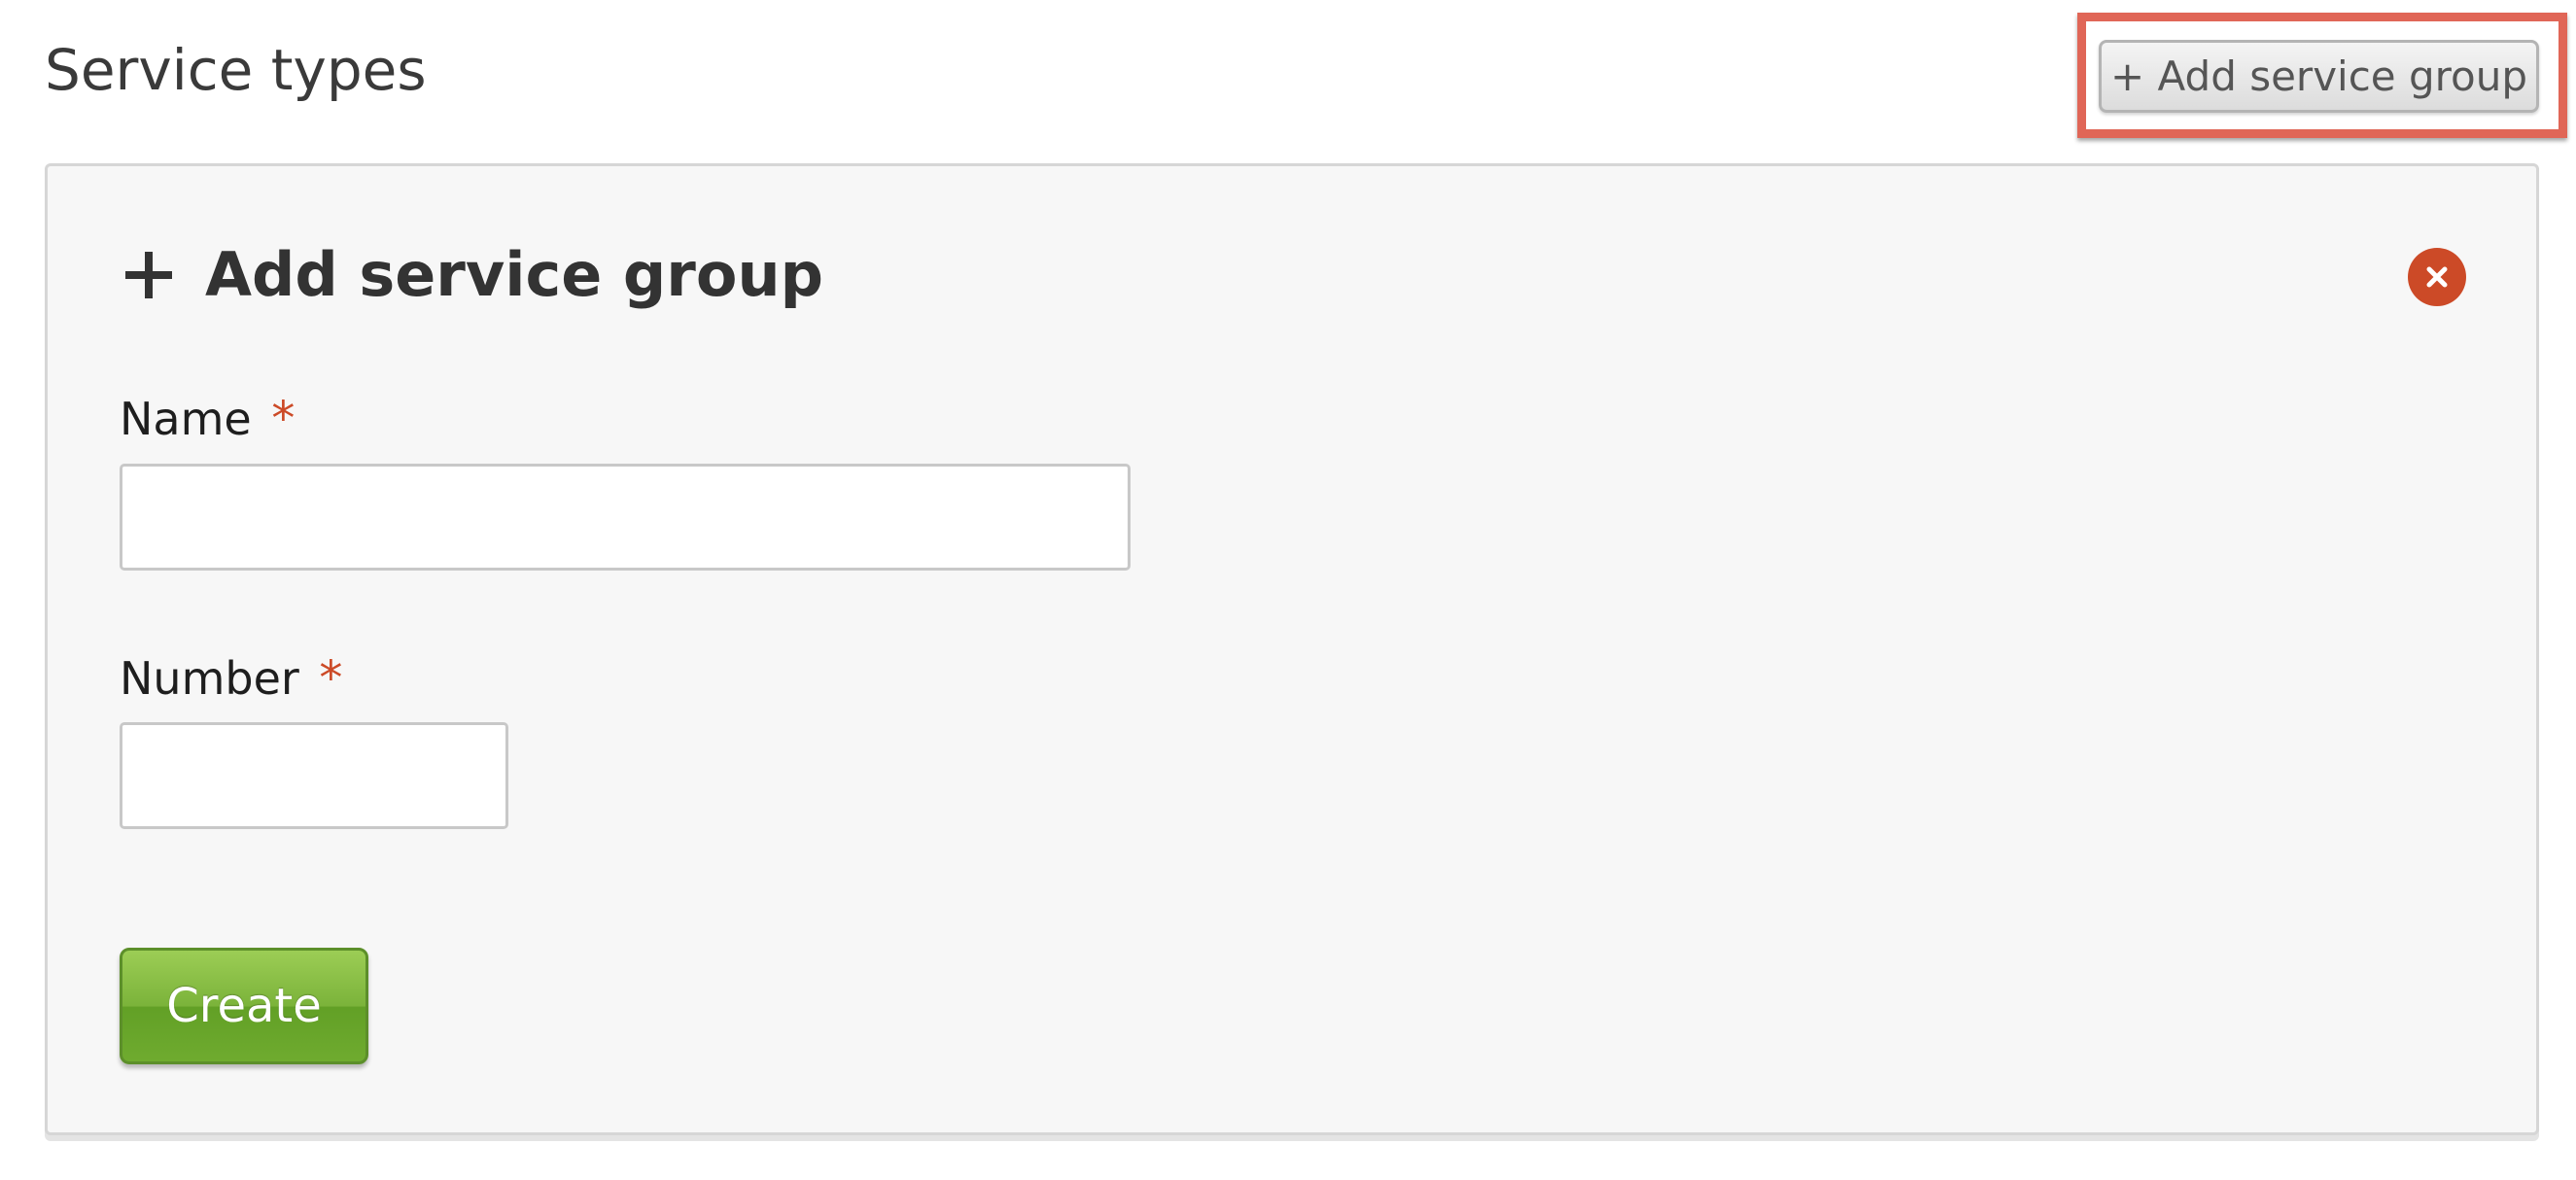  I want to click on close-panel-button, so click(2437, 277).